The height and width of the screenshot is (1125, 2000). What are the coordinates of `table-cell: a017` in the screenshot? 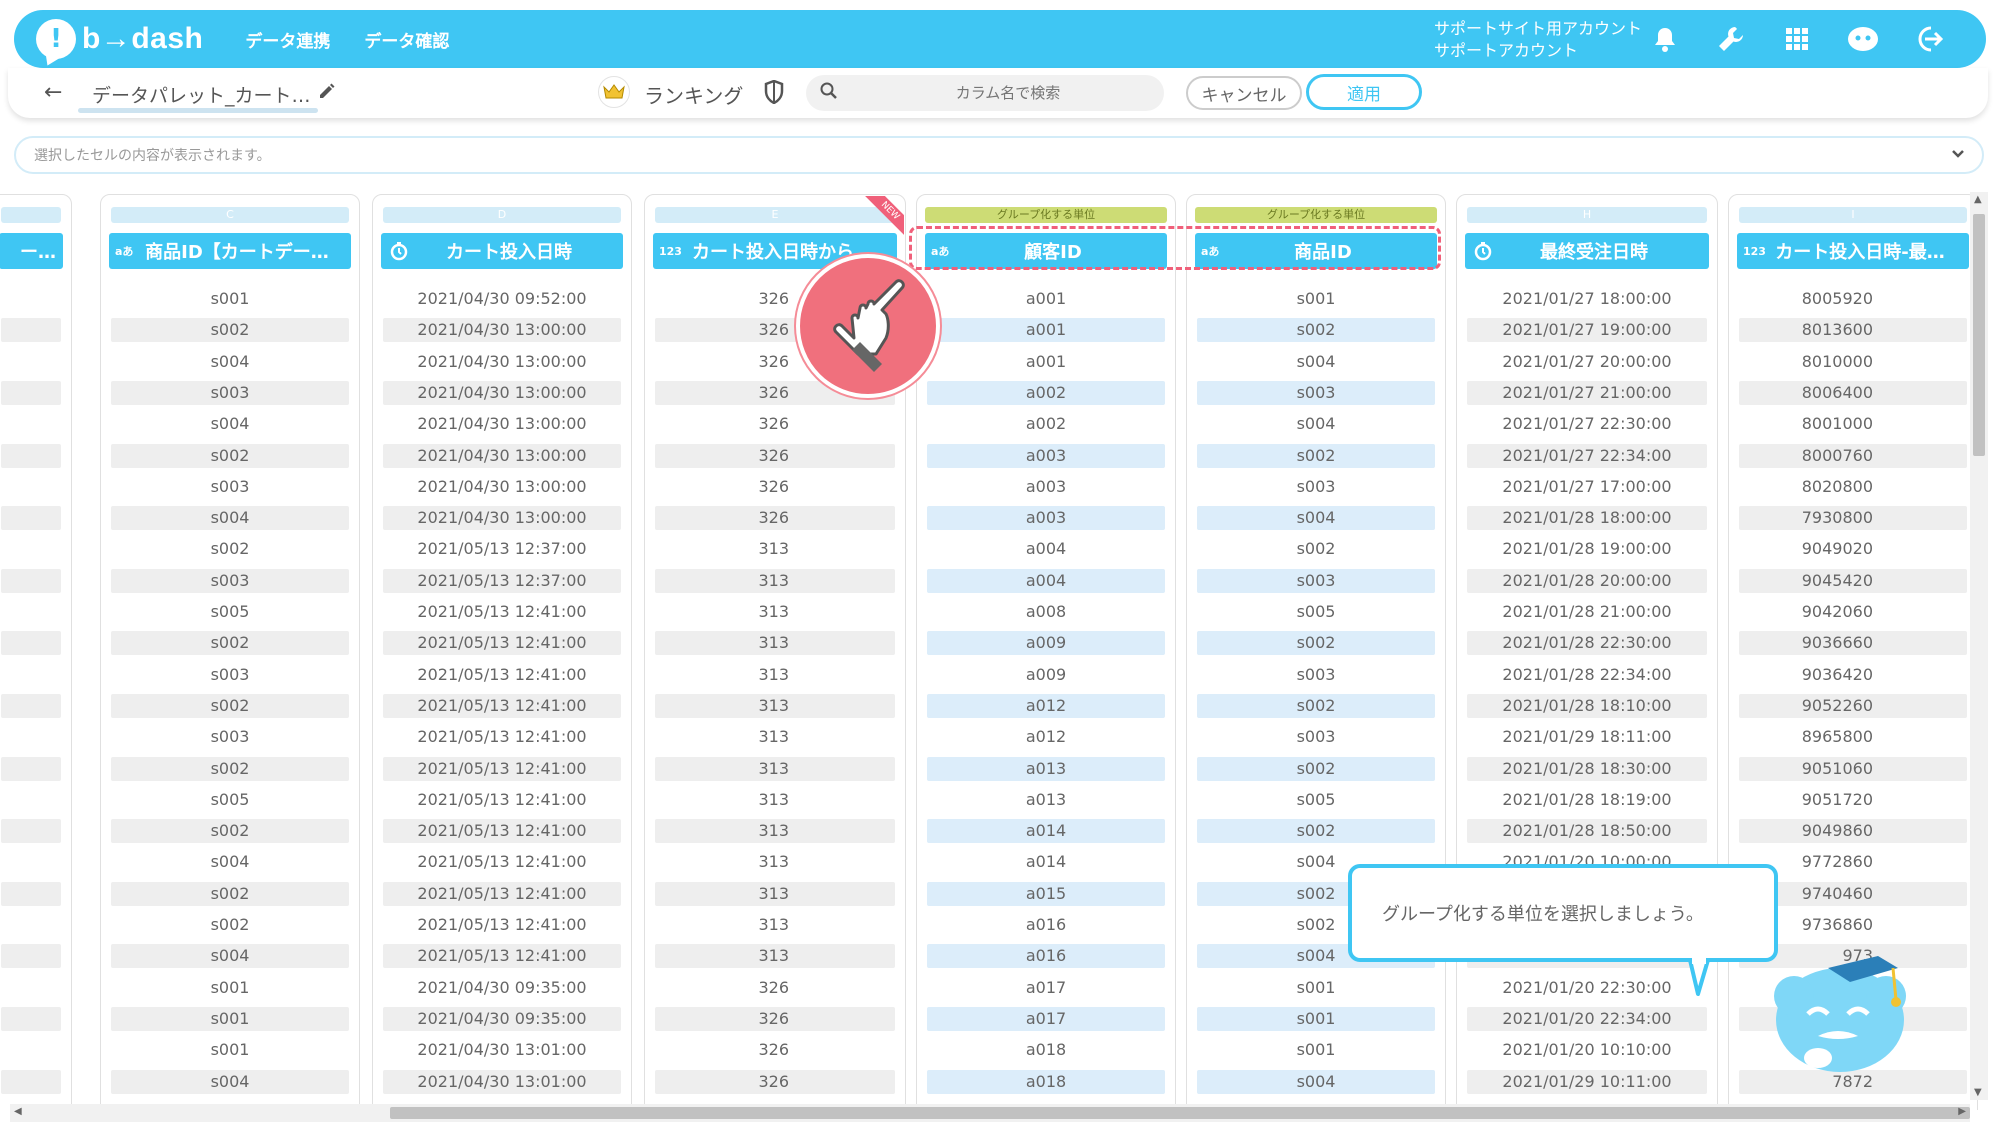 It's located at (1046, 988).